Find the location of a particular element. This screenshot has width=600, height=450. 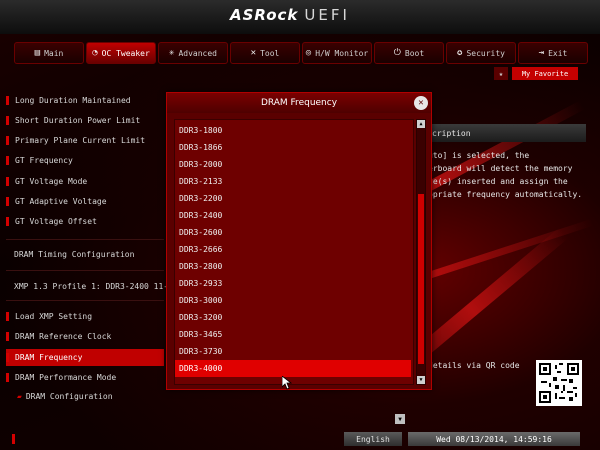

tab-exit: ⇥ Exit is located at coordinates (553, 53).